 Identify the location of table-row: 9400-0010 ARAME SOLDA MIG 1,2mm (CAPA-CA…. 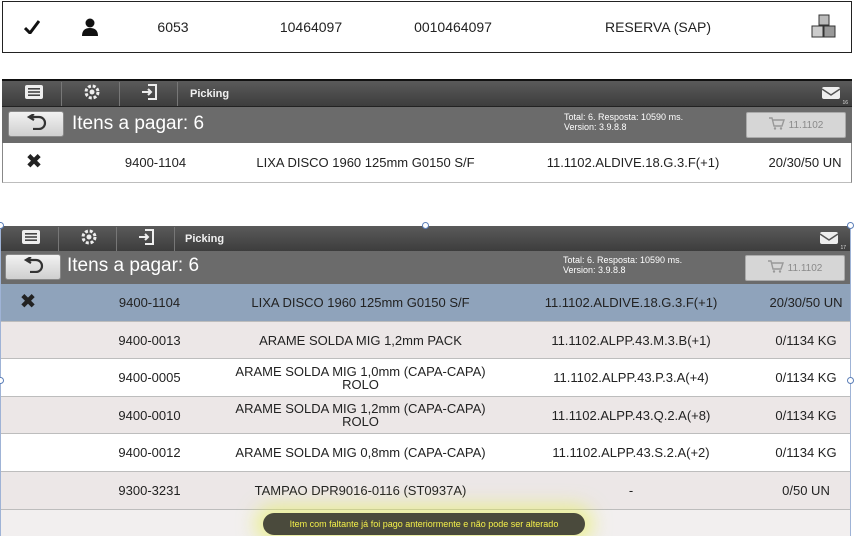
(425, 415).